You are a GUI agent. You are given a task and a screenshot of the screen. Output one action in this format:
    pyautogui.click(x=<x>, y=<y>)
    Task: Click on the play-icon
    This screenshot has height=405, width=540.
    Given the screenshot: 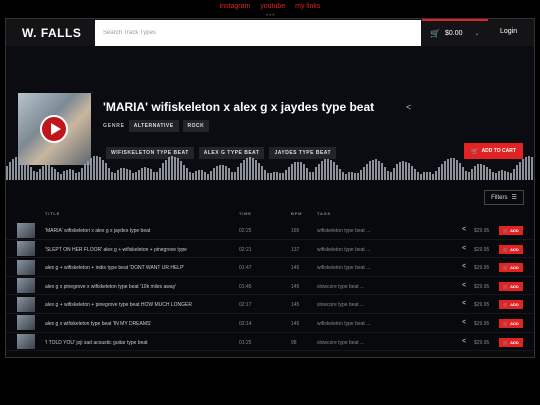 What is the action you would take?
    pyautogui.click(x=54, y=129)
    